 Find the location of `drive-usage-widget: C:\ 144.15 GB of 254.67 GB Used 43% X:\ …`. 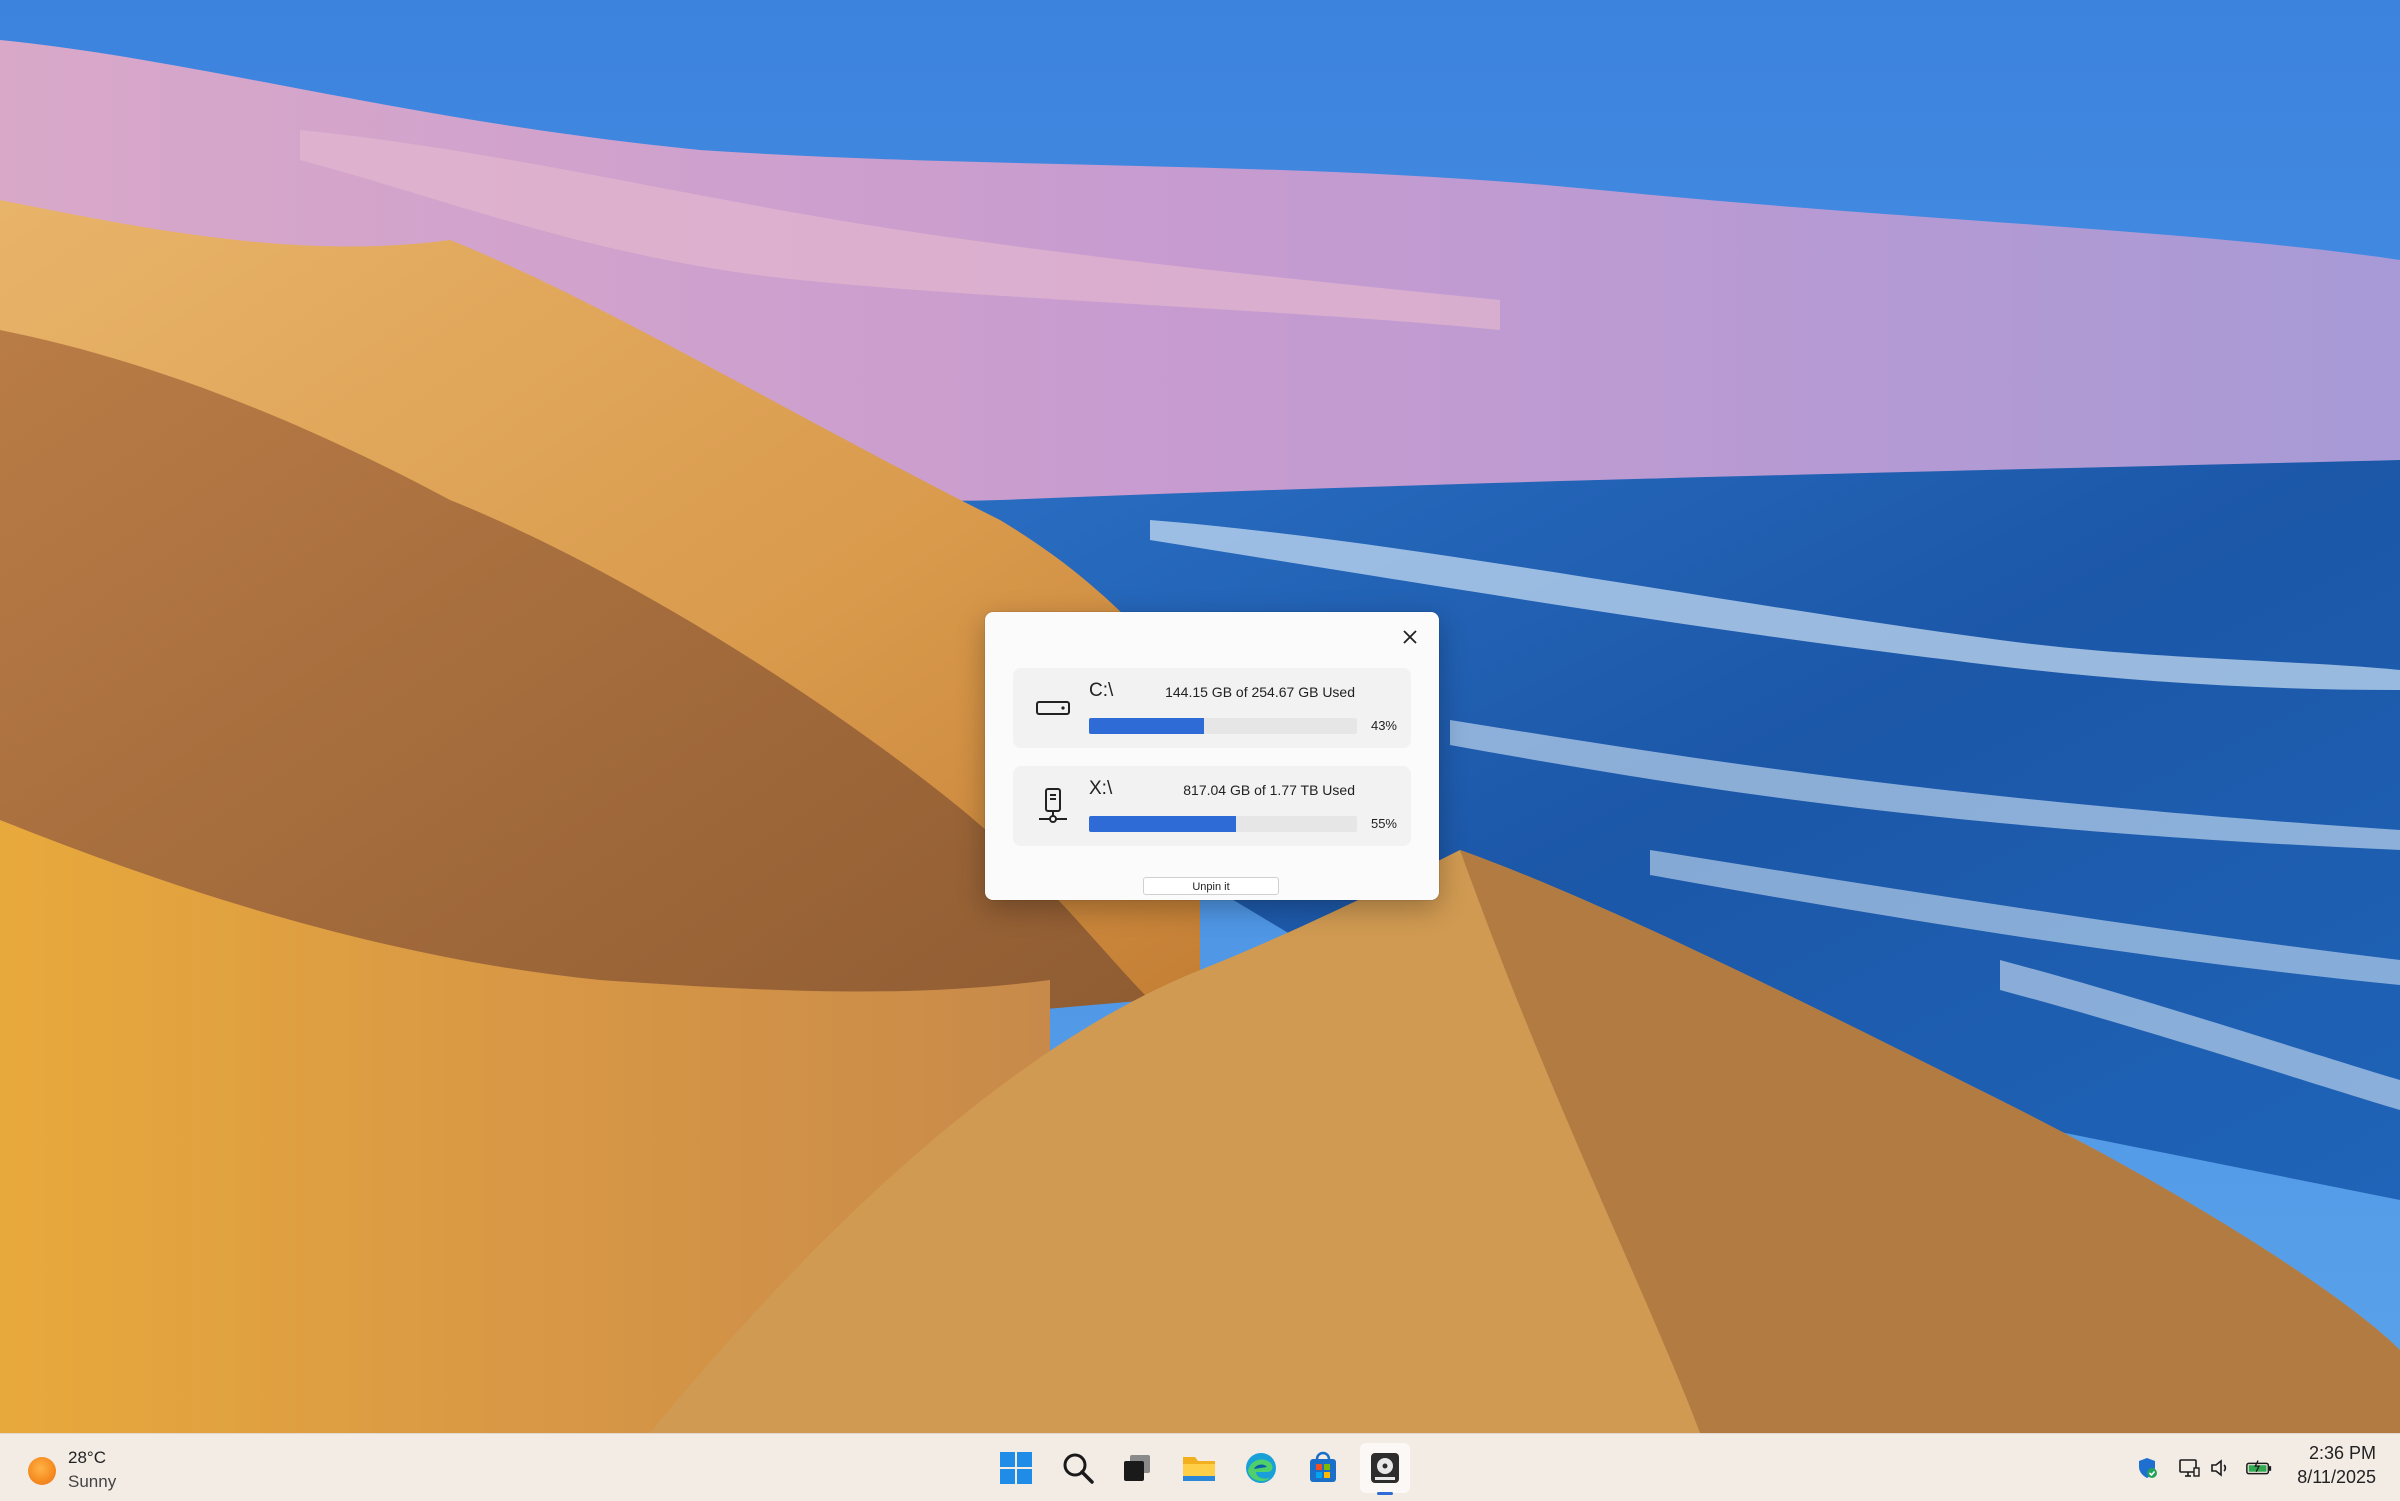

drive-usage-widget: C:\ 144.15 GB of 254.67 GB Used 43% X:\ … is located at coordinates (1212, 756).